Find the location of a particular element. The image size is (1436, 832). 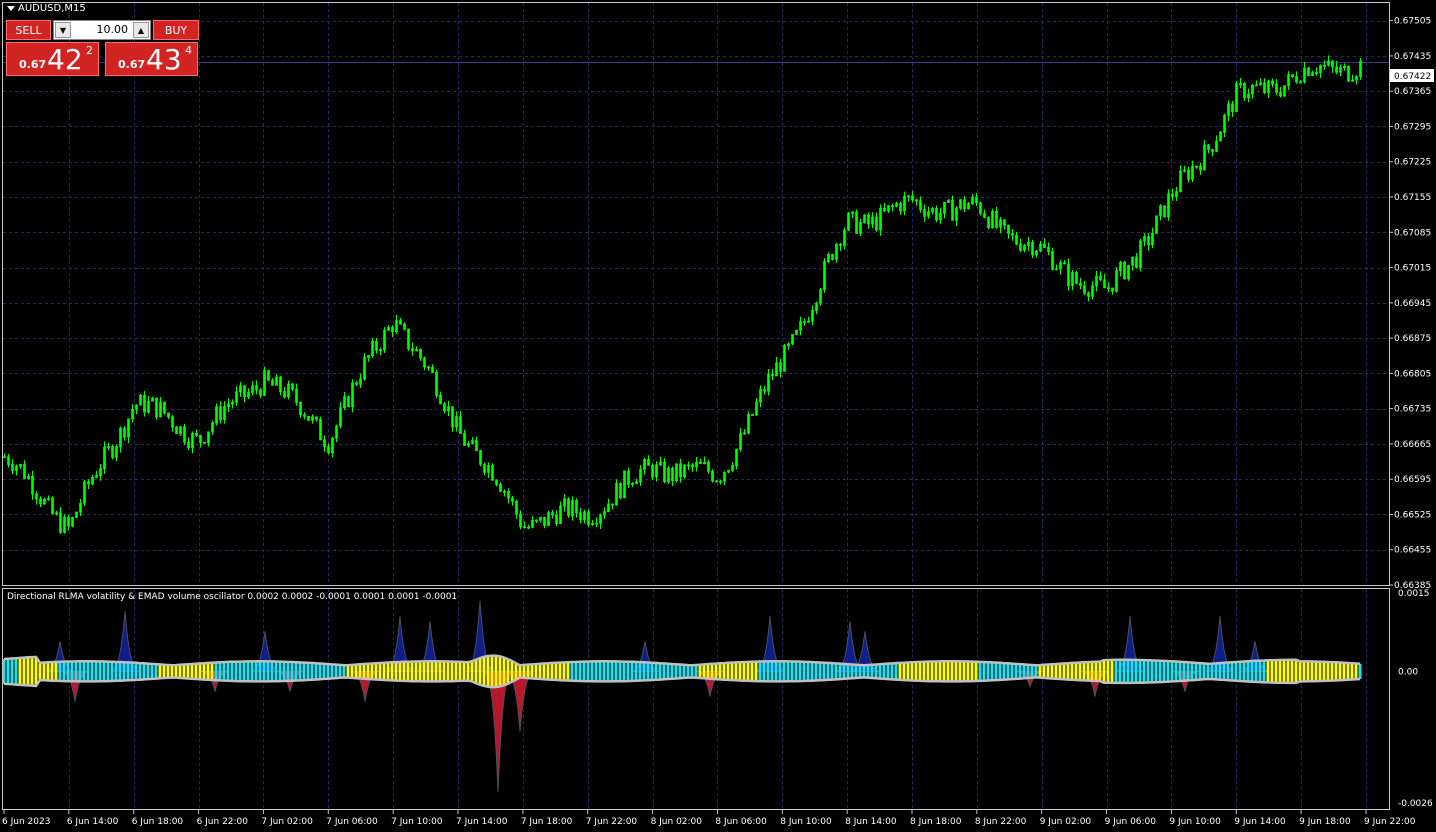

time-tick-label: 8 Jun 14:00 is located at coordinates (871, 822).